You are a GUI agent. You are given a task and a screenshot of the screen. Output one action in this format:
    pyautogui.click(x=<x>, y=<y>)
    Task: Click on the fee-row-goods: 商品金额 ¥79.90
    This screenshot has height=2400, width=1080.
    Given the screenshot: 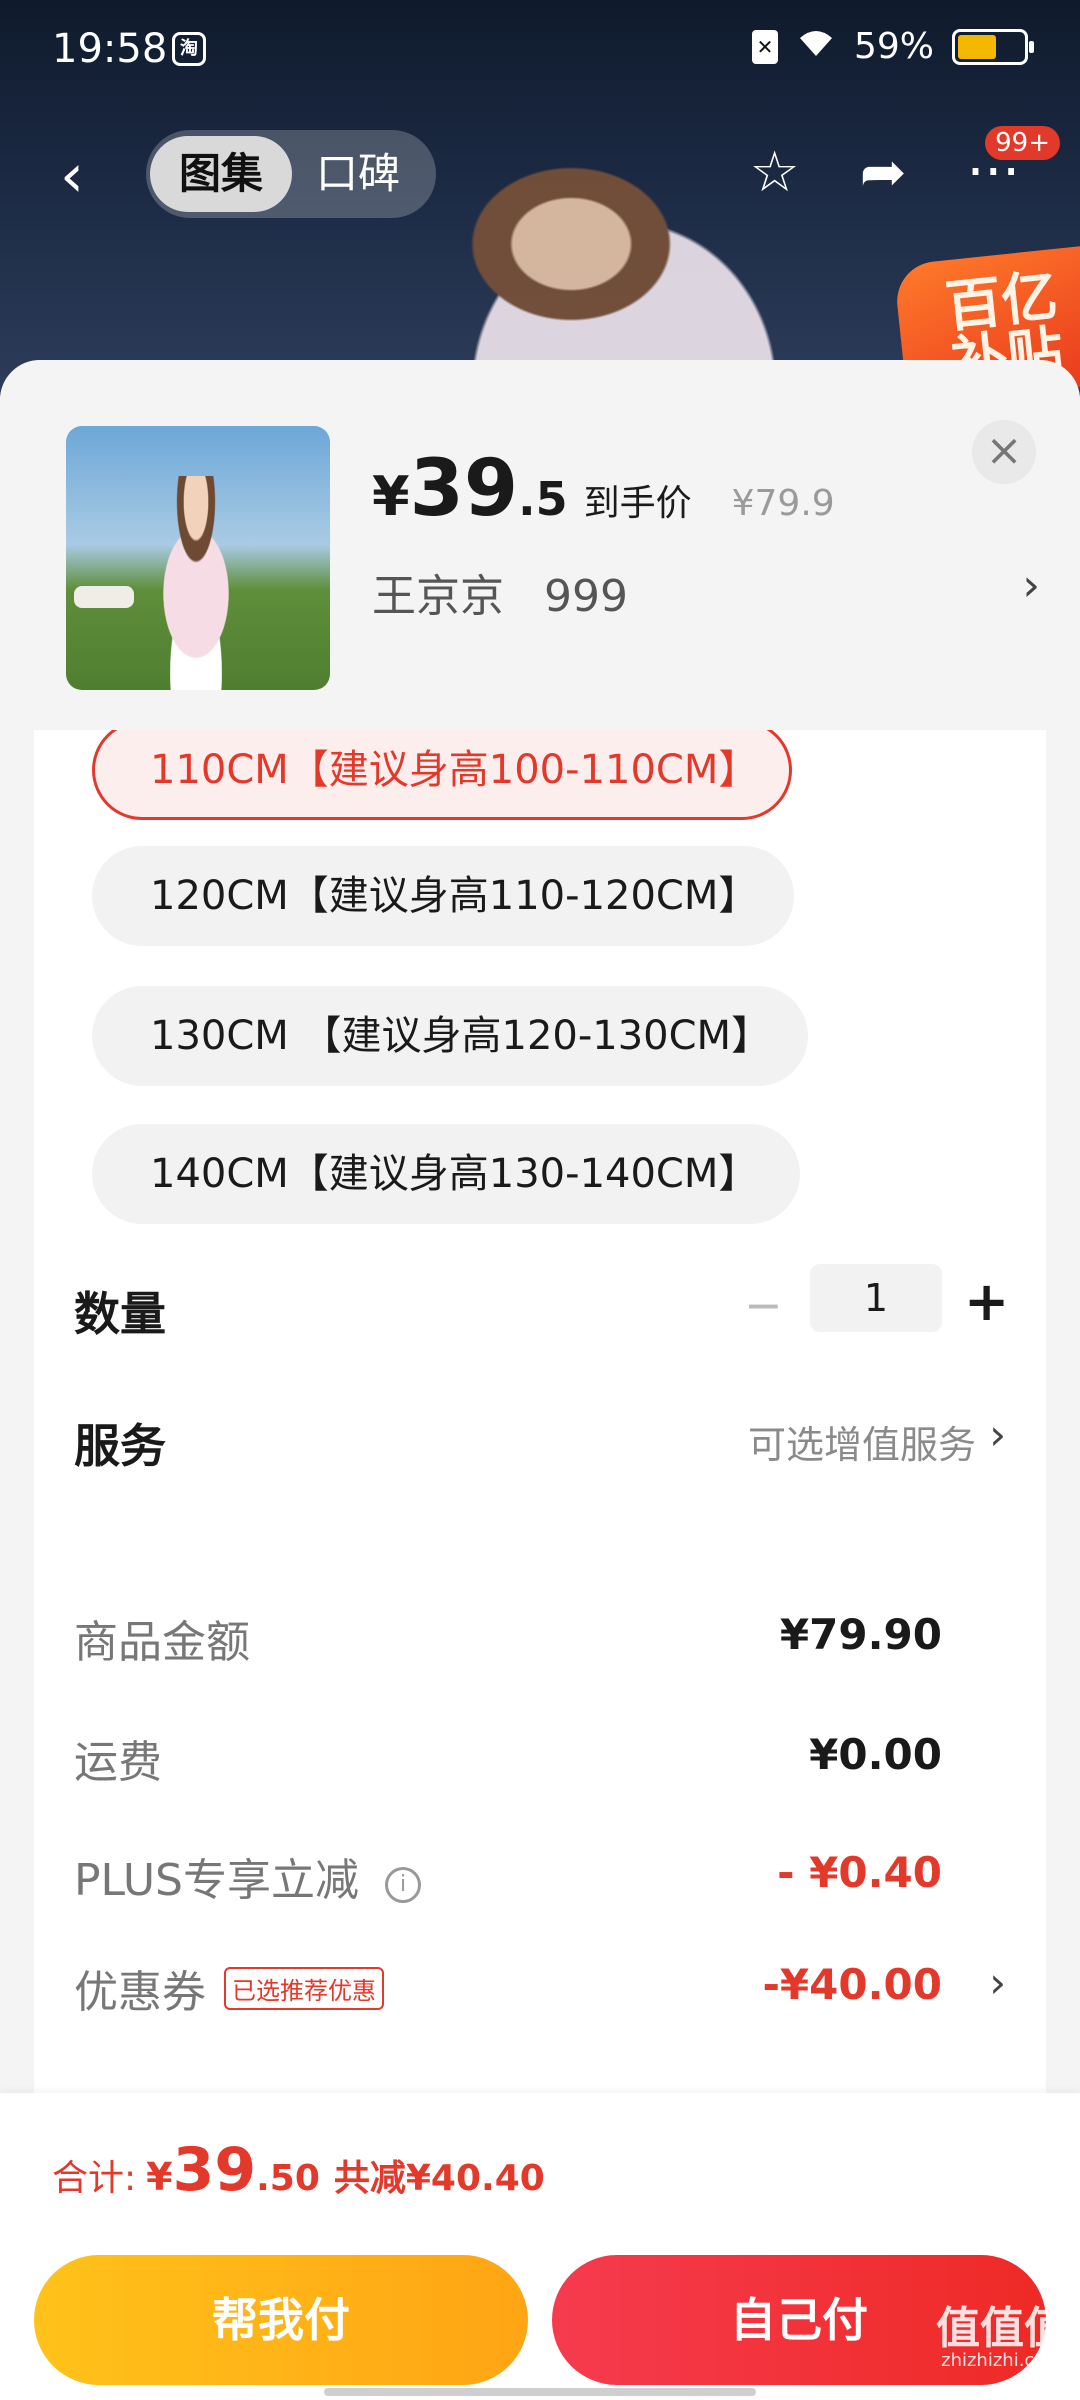 What is the action you would take?
    pyautogui.click(x=540, y=1637)
    